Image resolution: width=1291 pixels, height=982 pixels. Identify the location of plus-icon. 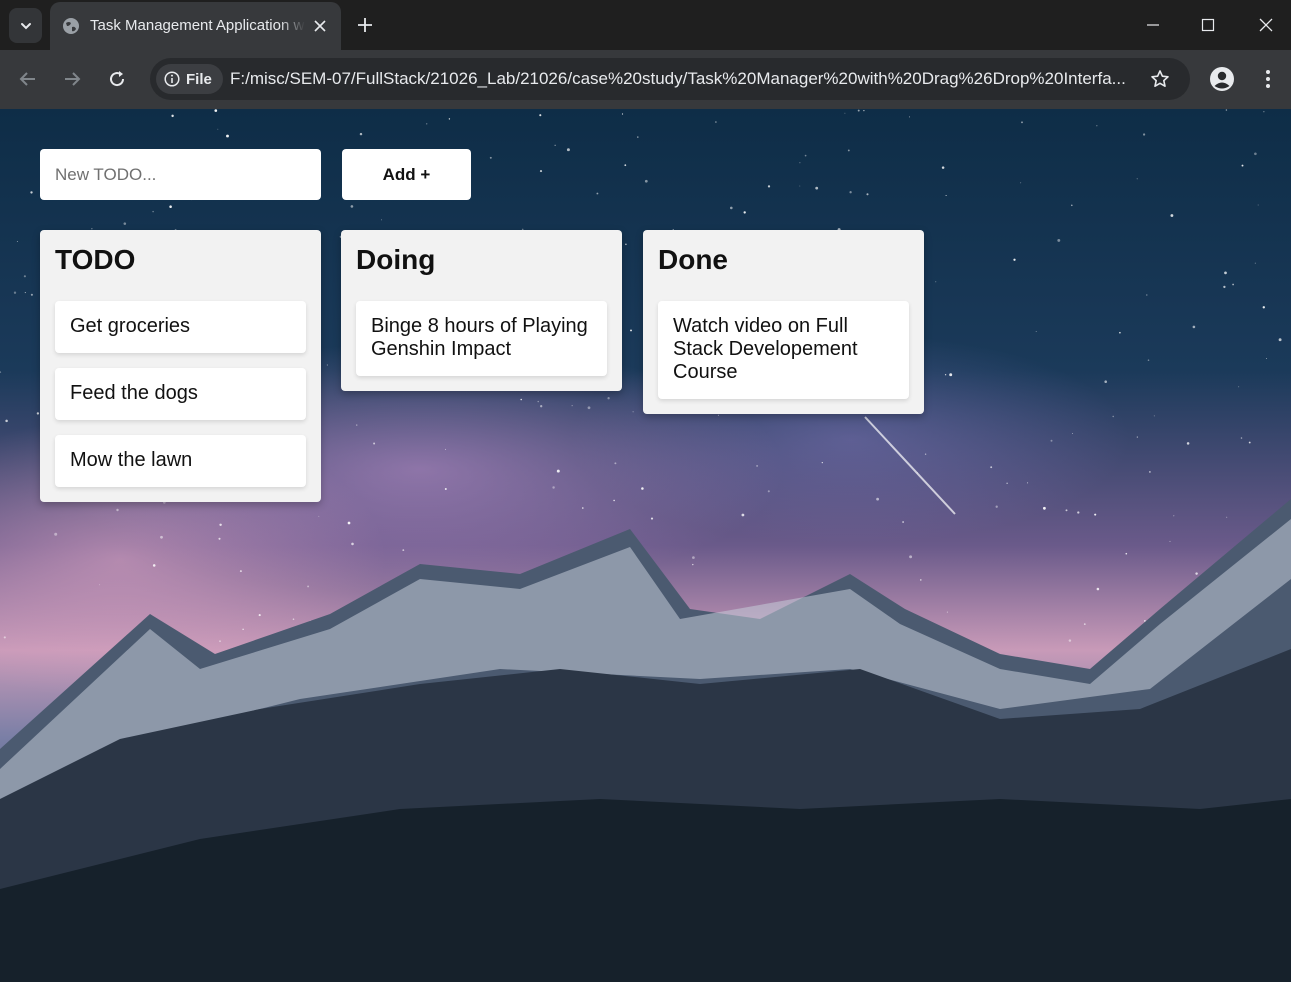
(365, 25).